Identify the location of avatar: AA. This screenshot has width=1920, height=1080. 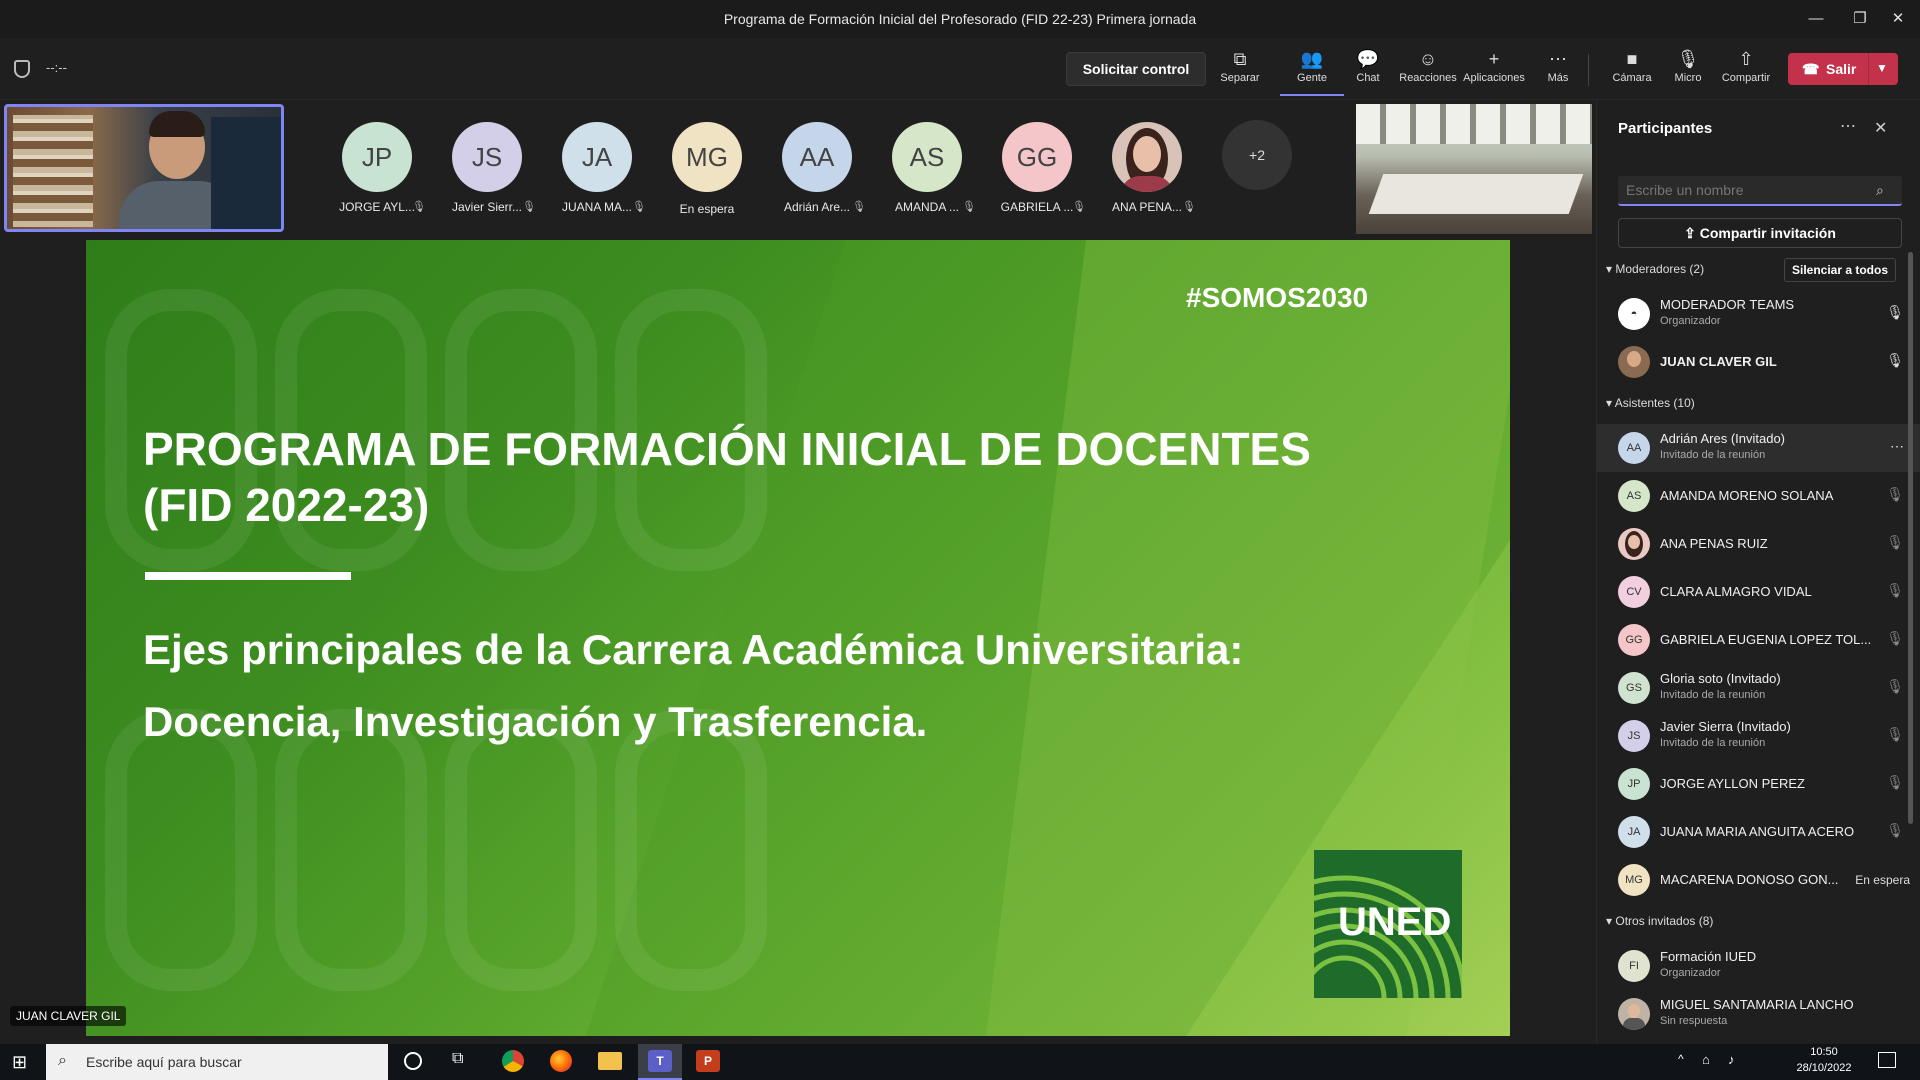
(817, 157).